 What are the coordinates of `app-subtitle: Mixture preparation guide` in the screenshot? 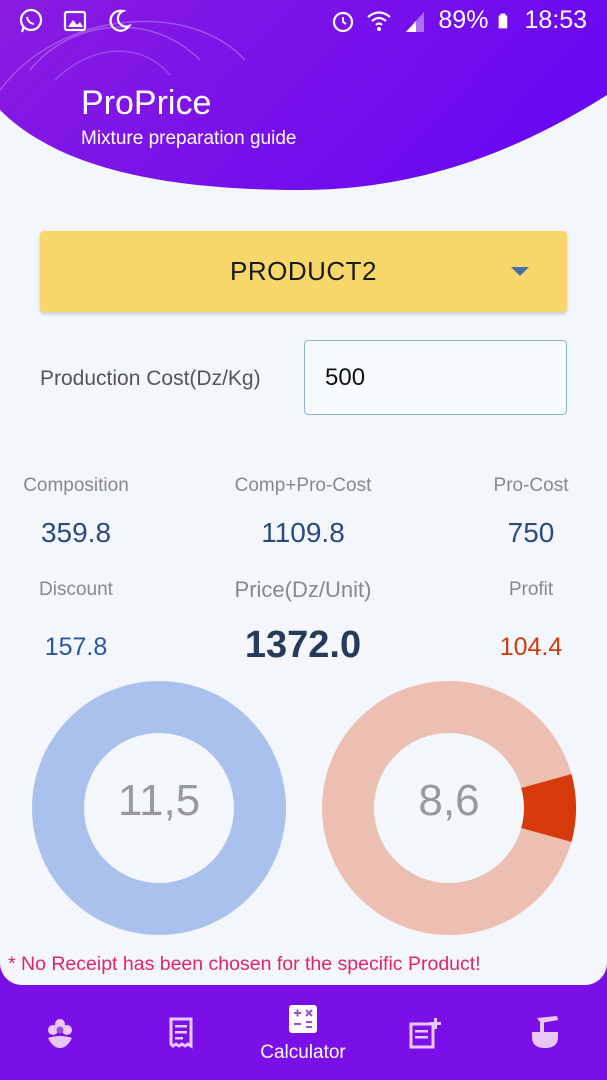 It's located at (189, 138).